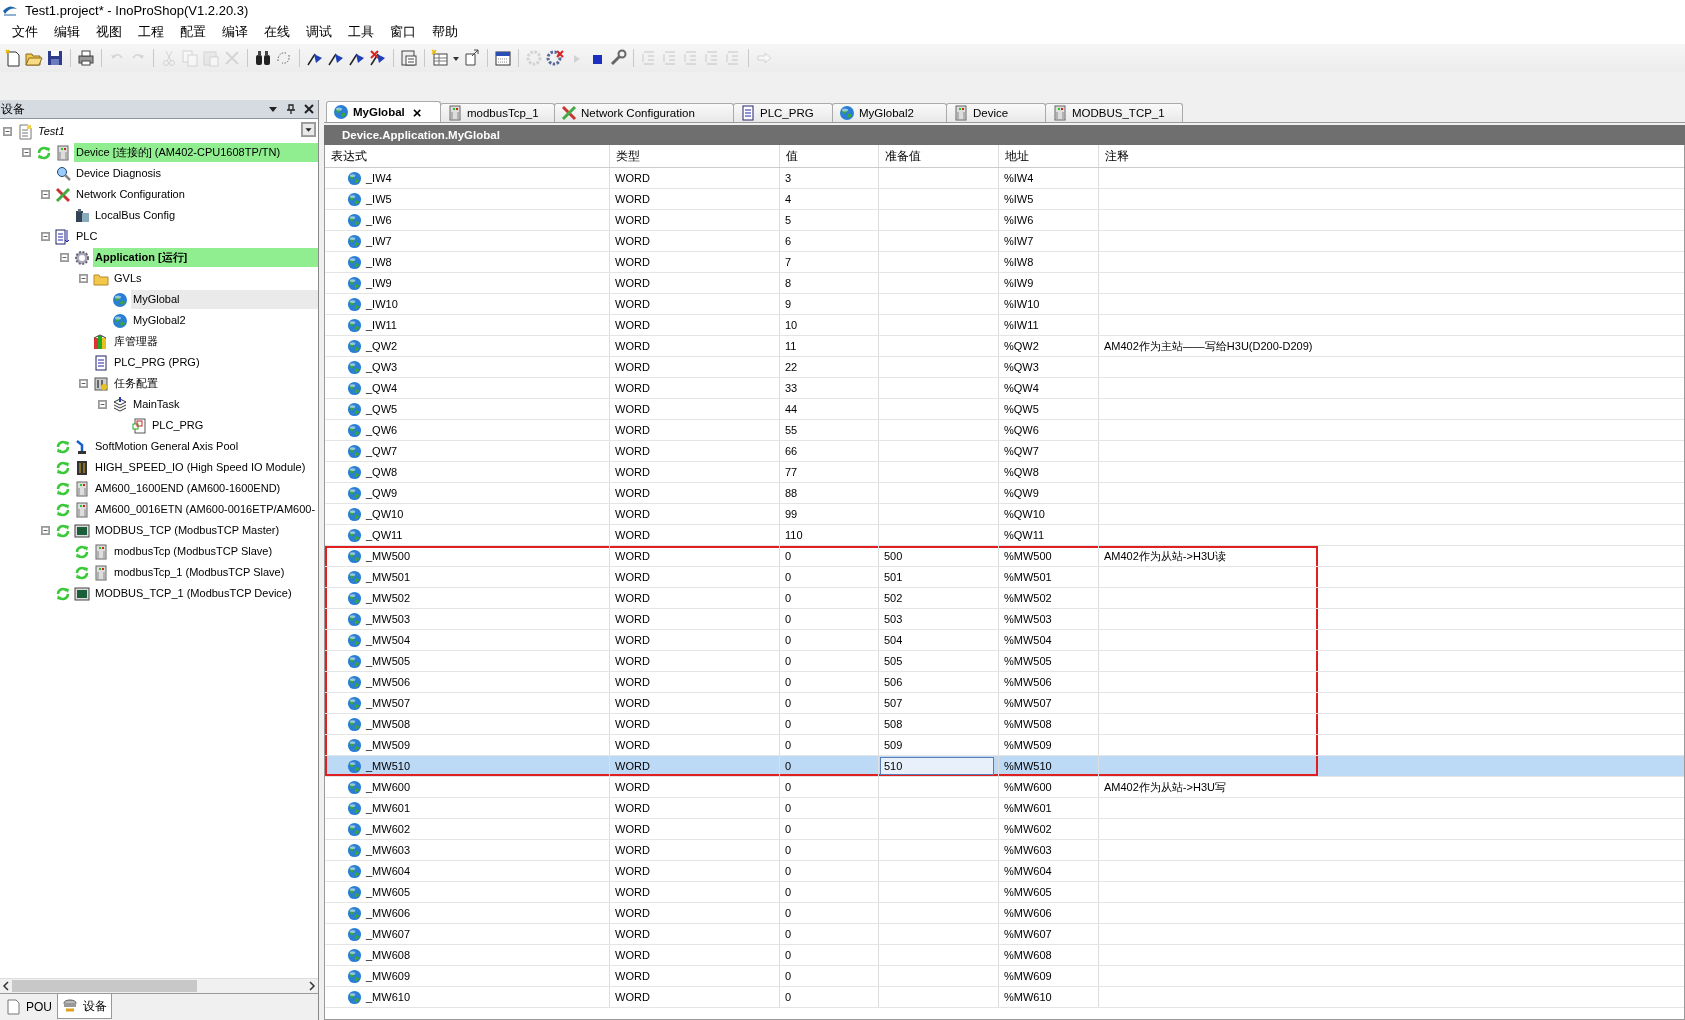 The image size is (1685, 1020). What do you see at coordinates (235, 32) in the screenshot?
I see `menu-item: 编译` at bounding box center [235, 32].